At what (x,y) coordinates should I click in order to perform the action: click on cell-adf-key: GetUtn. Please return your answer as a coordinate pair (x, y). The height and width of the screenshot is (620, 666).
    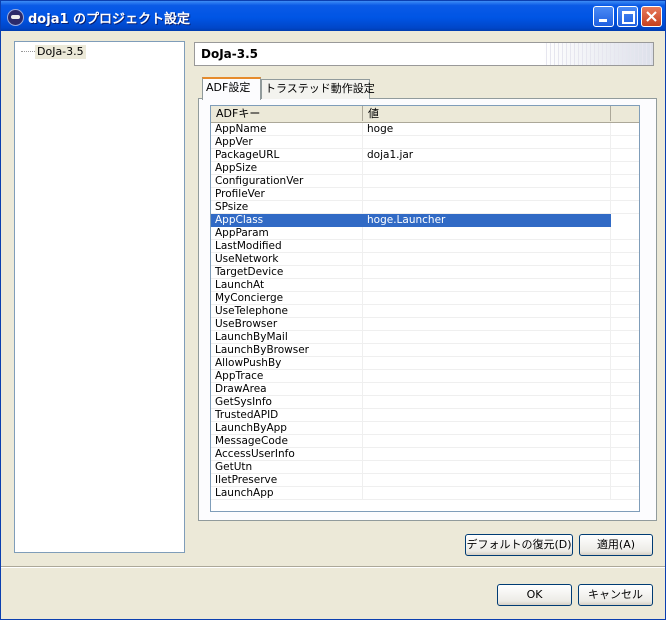
    Looking at the image, I should click on (287, 467).